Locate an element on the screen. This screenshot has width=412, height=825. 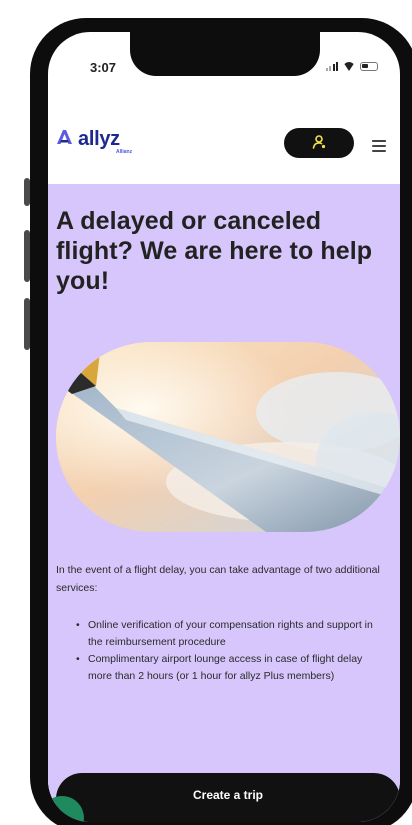
wifi-icon is located at coordinates (349, 66).